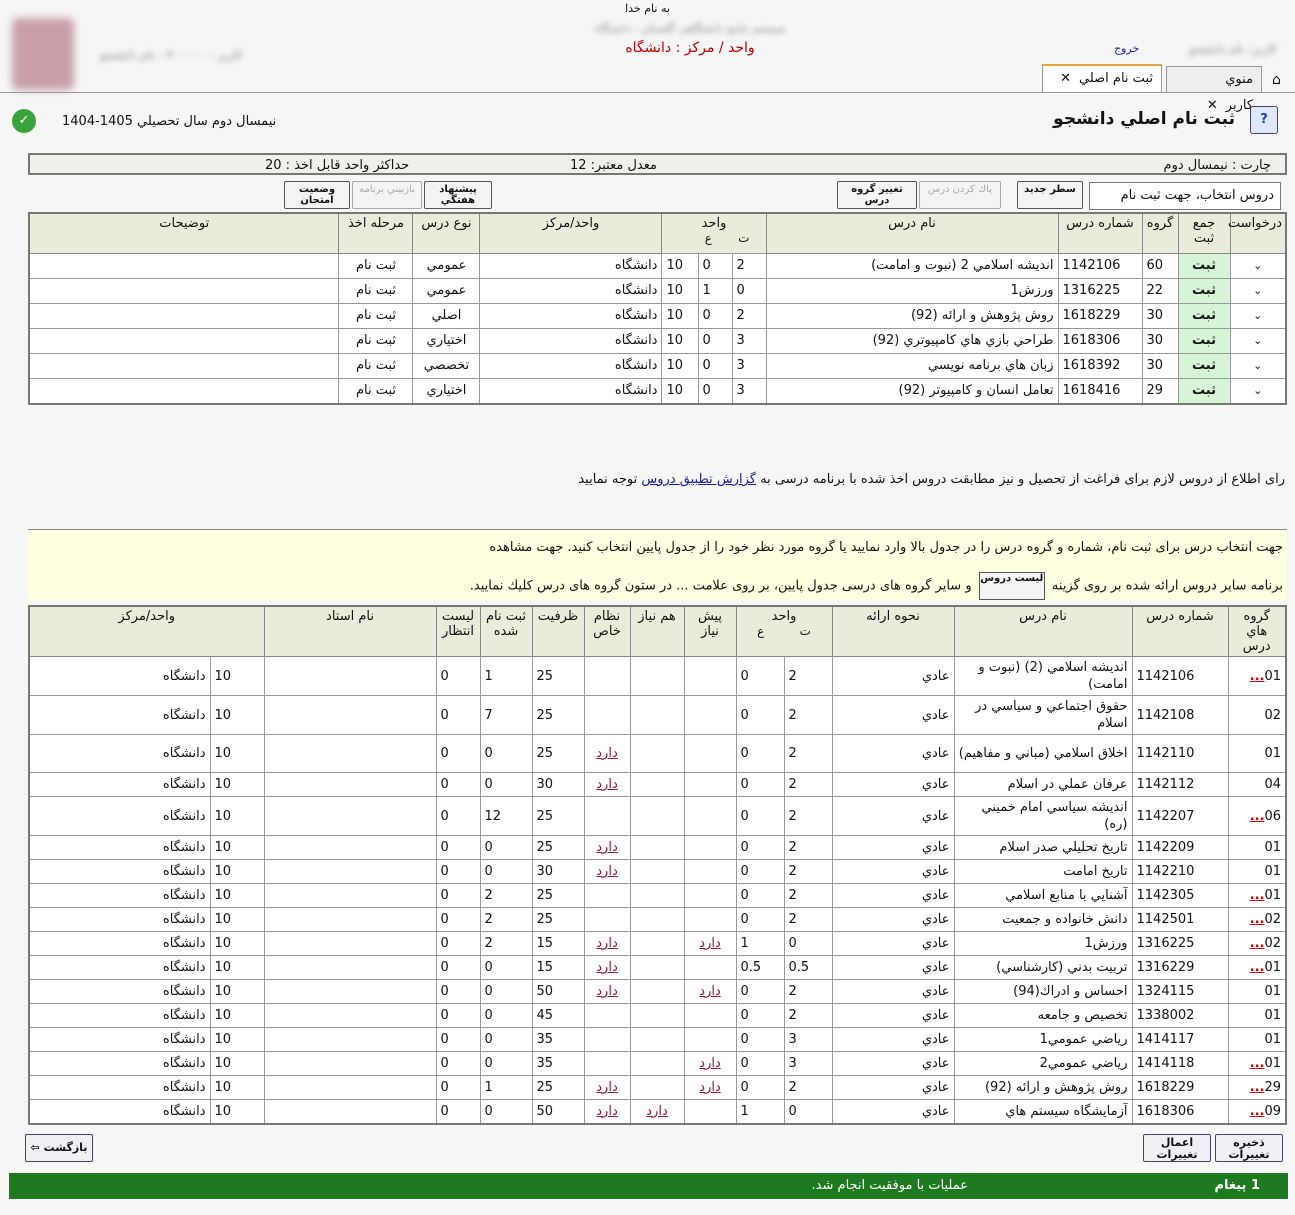  Describe the element at coordinates (877, 195) in the screenshot. I see `change-group-button: تغيير گروه درس` at that location.